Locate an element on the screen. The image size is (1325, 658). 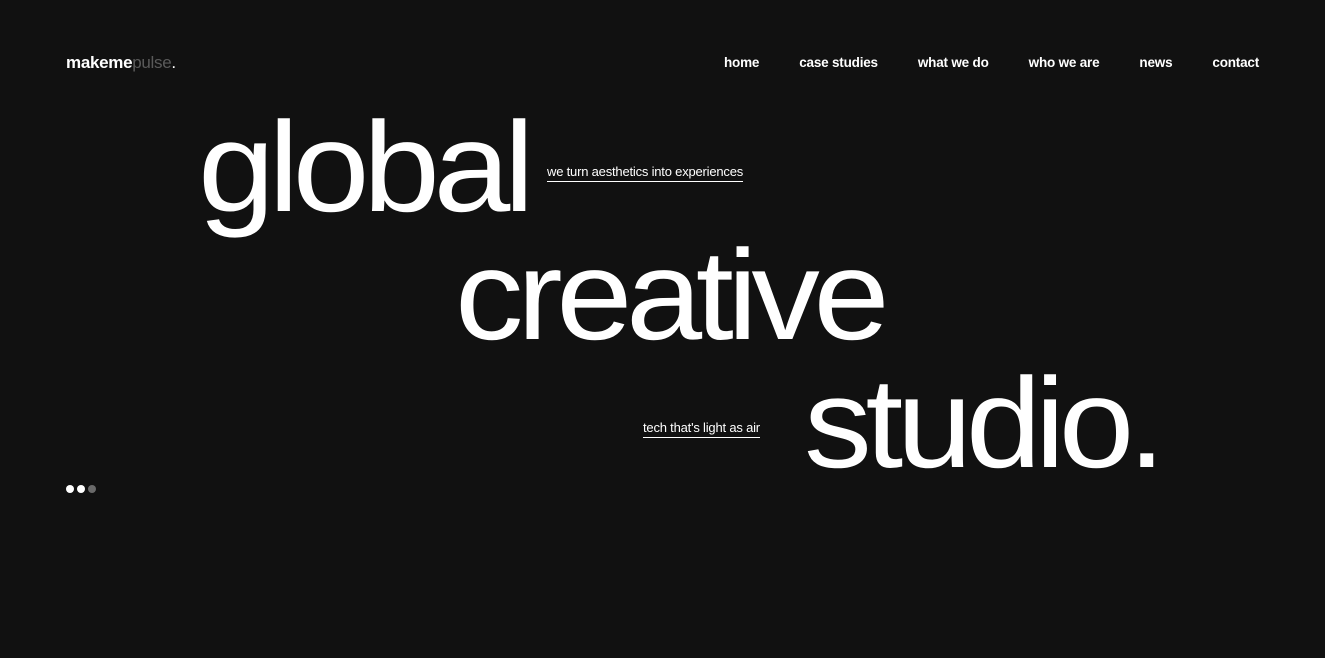
nav-item-case-studies: case studies is located at coordinates (838, 63).